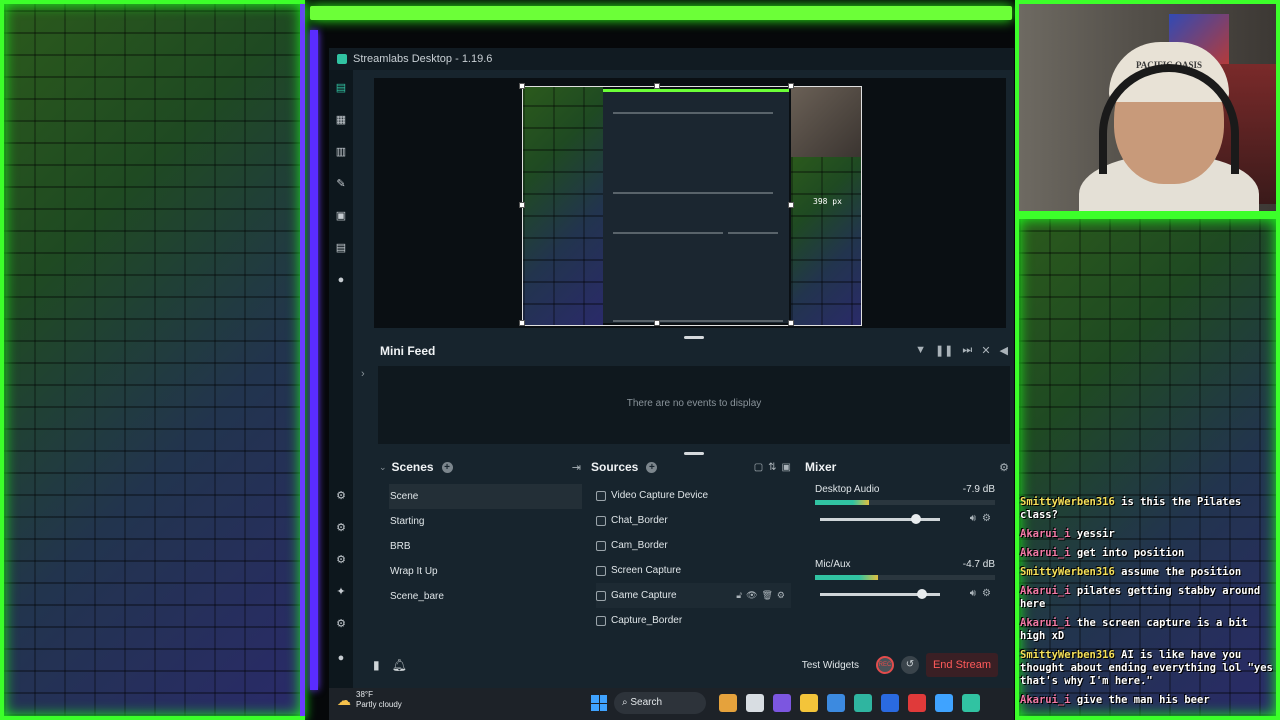 The width and height of the screenshot is (1280, 720). Describe the element at coordinates (644, 595) in the screenshot. I see `source-label: Game Capture` at that location.